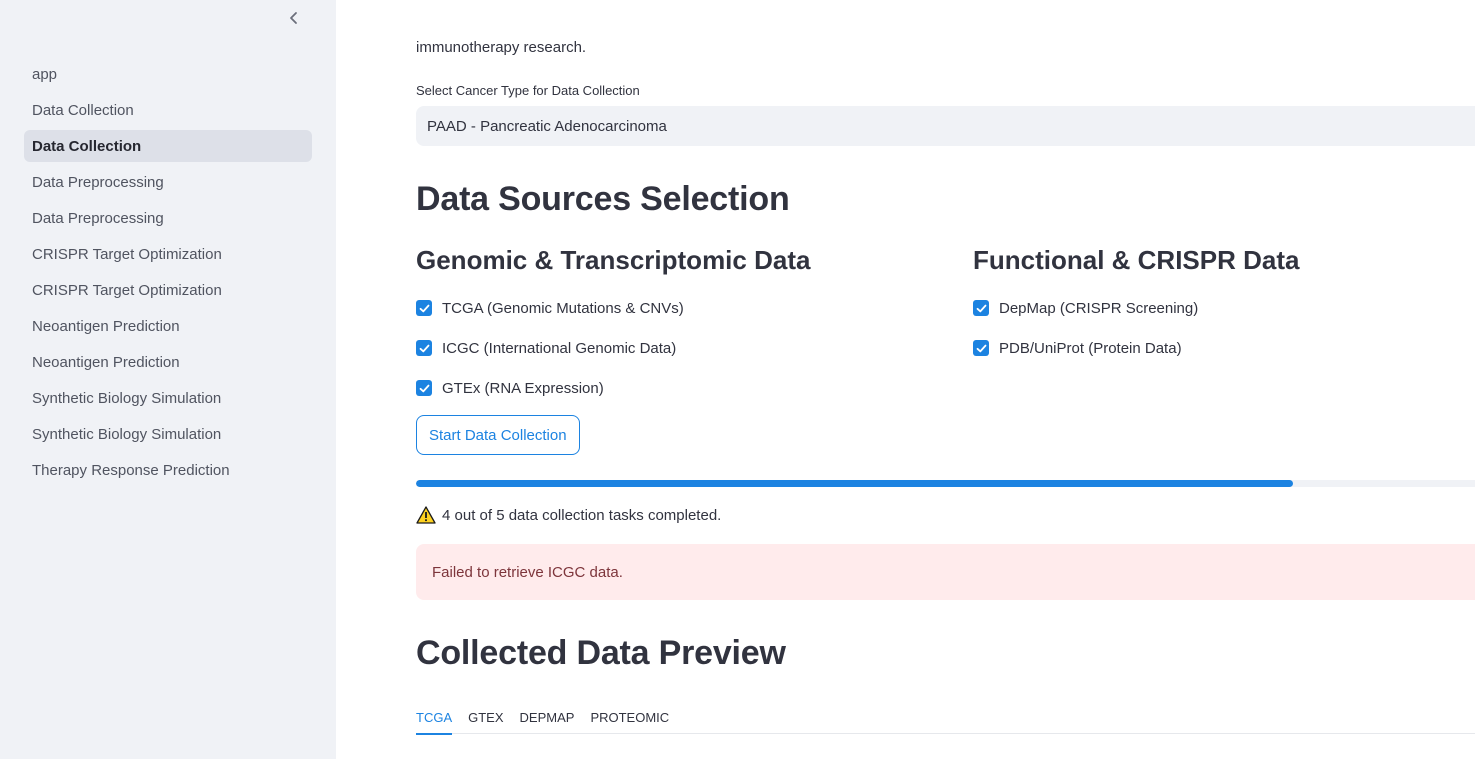 The width and height of the screenshot is (1475, 759). Describe the element at coordinates (523, 388) in the screenshot. I see `checkbox-label: GTEx (RNA Expression)` at that location.